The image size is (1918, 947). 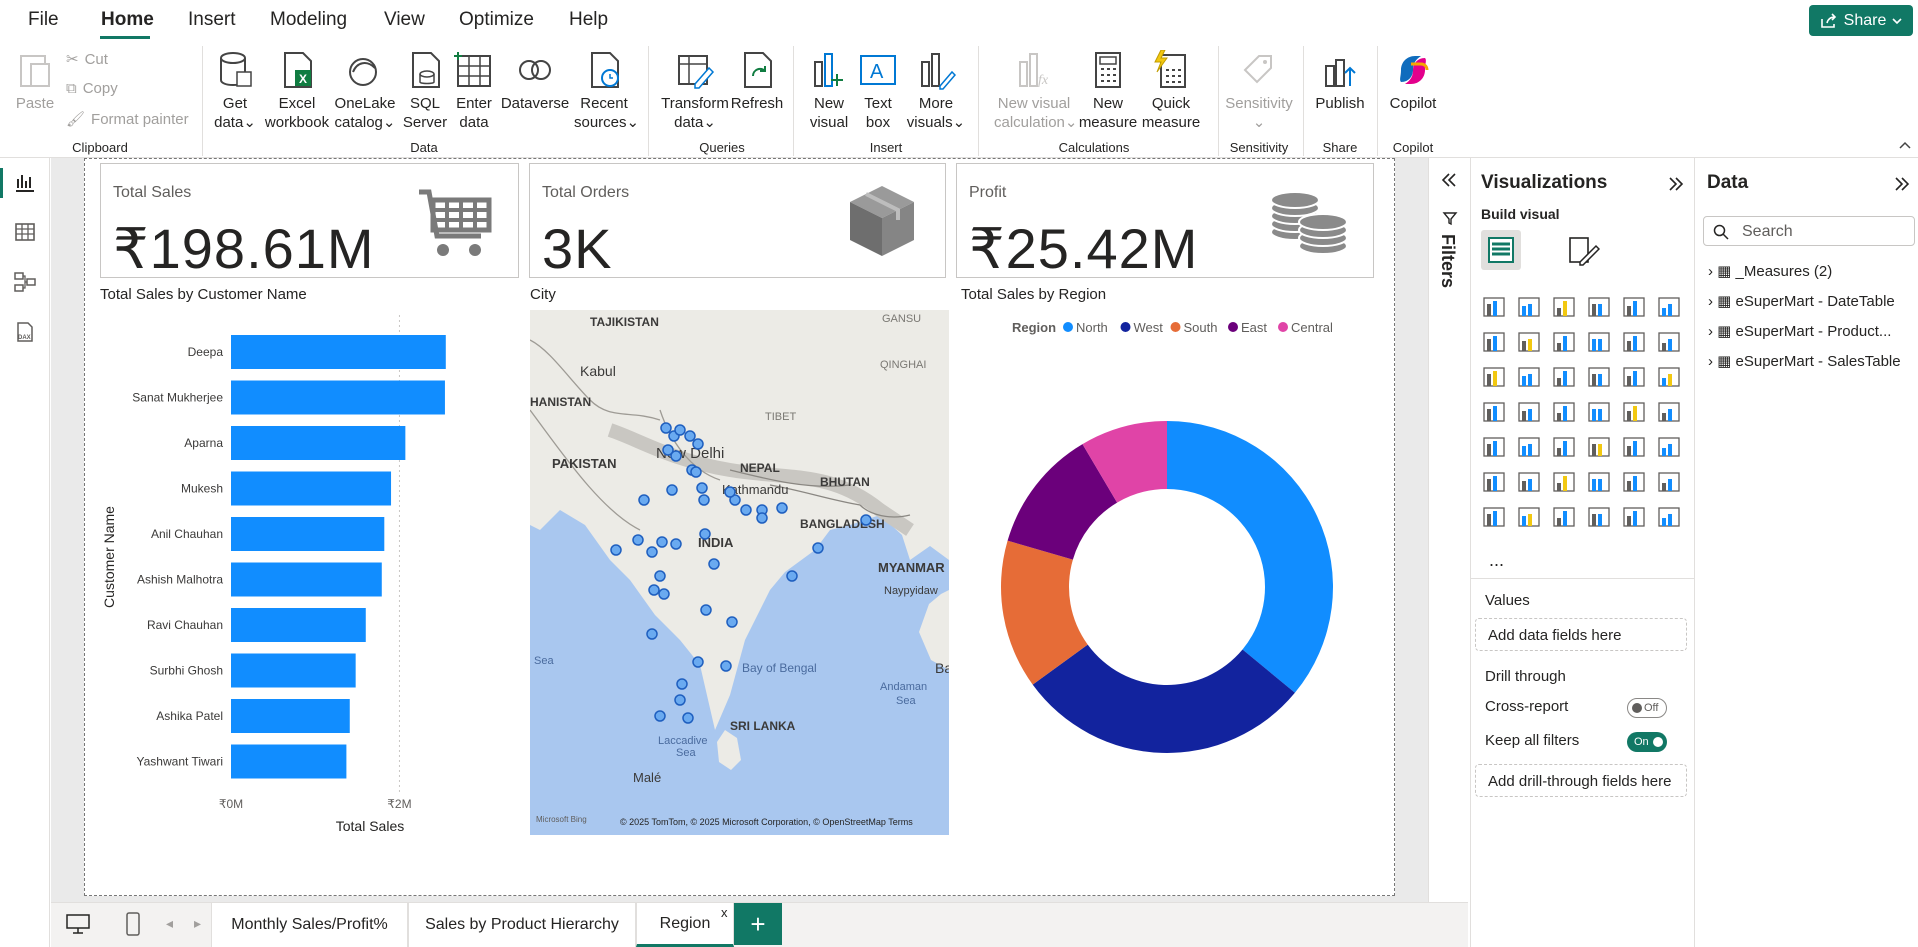 What do you see at coordinates (1165, 540) in the screenshot?
I see `donut-chart: Region North West South East Central` at bounding box center [1165, 540].